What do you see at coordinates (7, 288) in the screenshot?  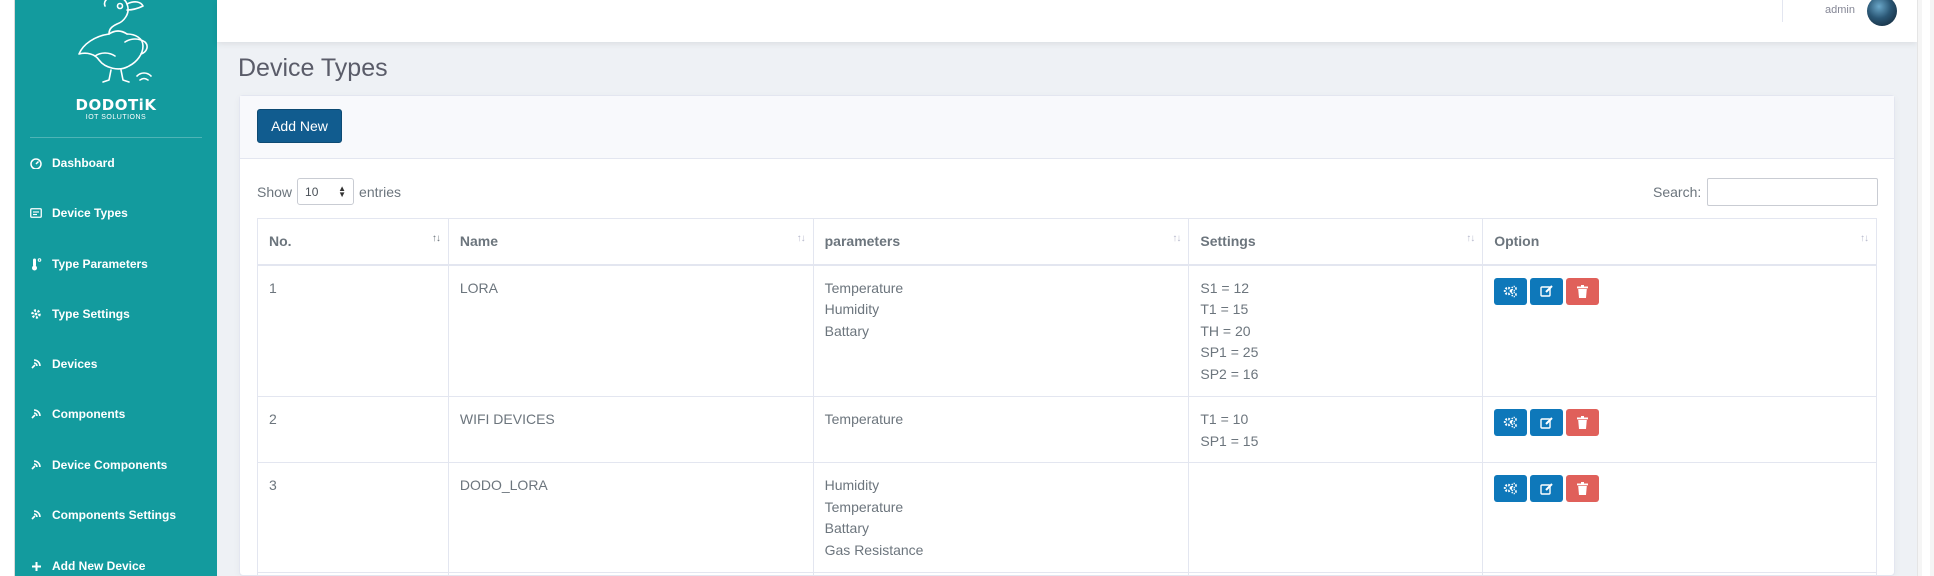 I see `left-edge-strip: atabase` at bounding box center [7, 288].